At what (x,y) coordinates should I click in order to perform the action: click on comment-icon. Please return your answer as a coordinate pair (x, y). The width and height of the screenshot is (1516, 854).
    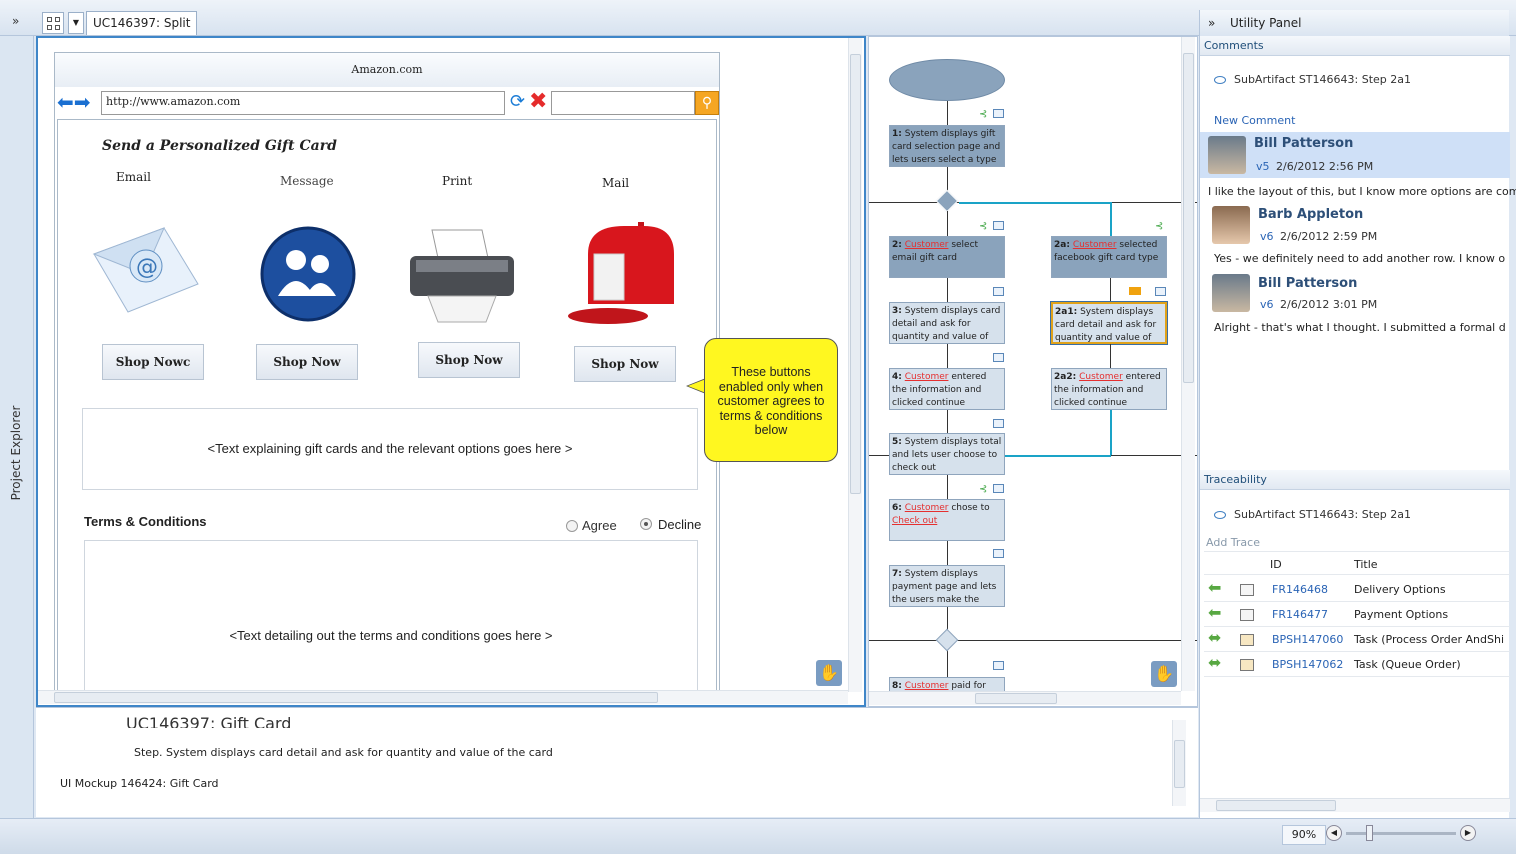
    Looking at the image, I should click on (1135, 291).